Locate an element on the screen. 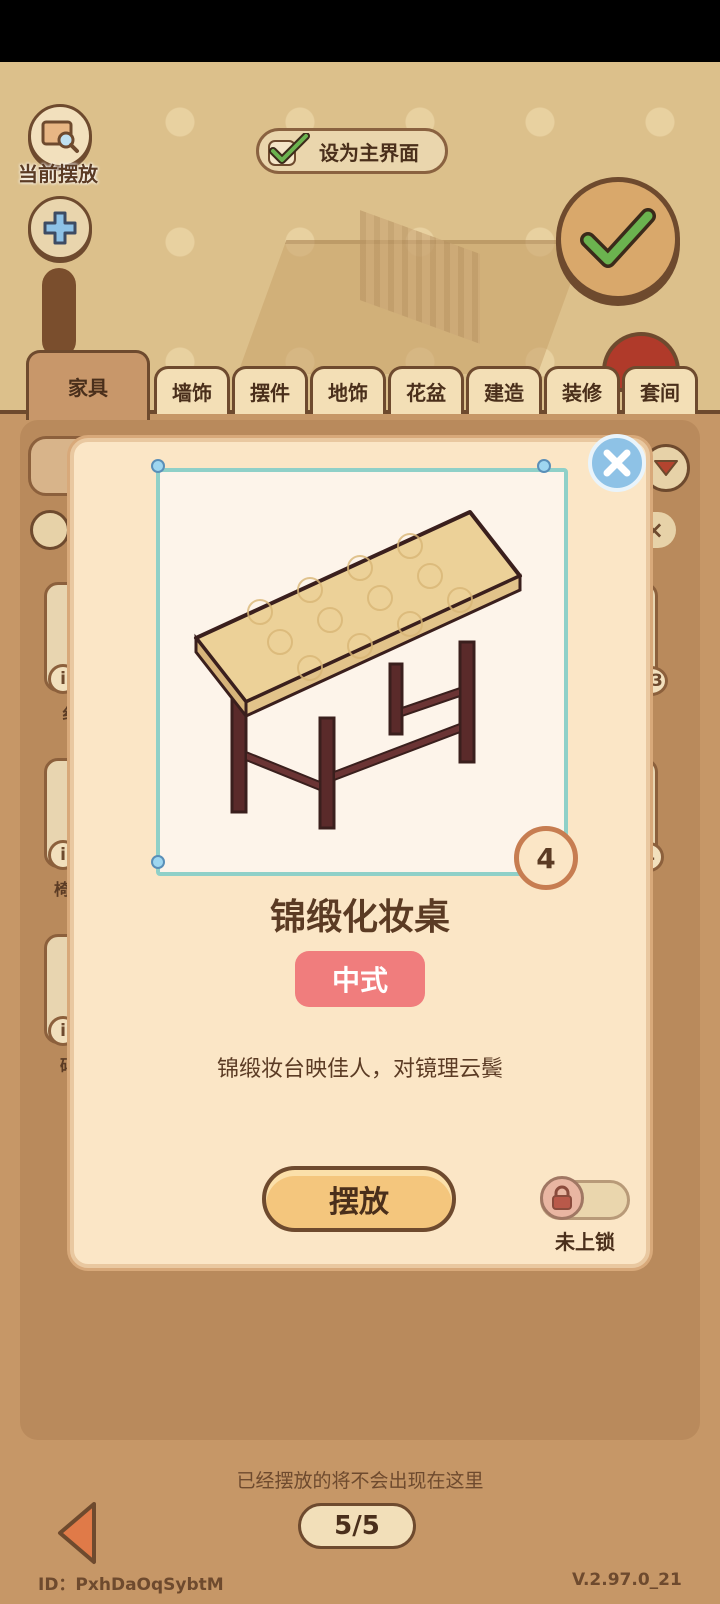 Image resolution: width=720 pixels, height=1604 pixels. tab-suites: 套间 is located at coordinates (660, 390).